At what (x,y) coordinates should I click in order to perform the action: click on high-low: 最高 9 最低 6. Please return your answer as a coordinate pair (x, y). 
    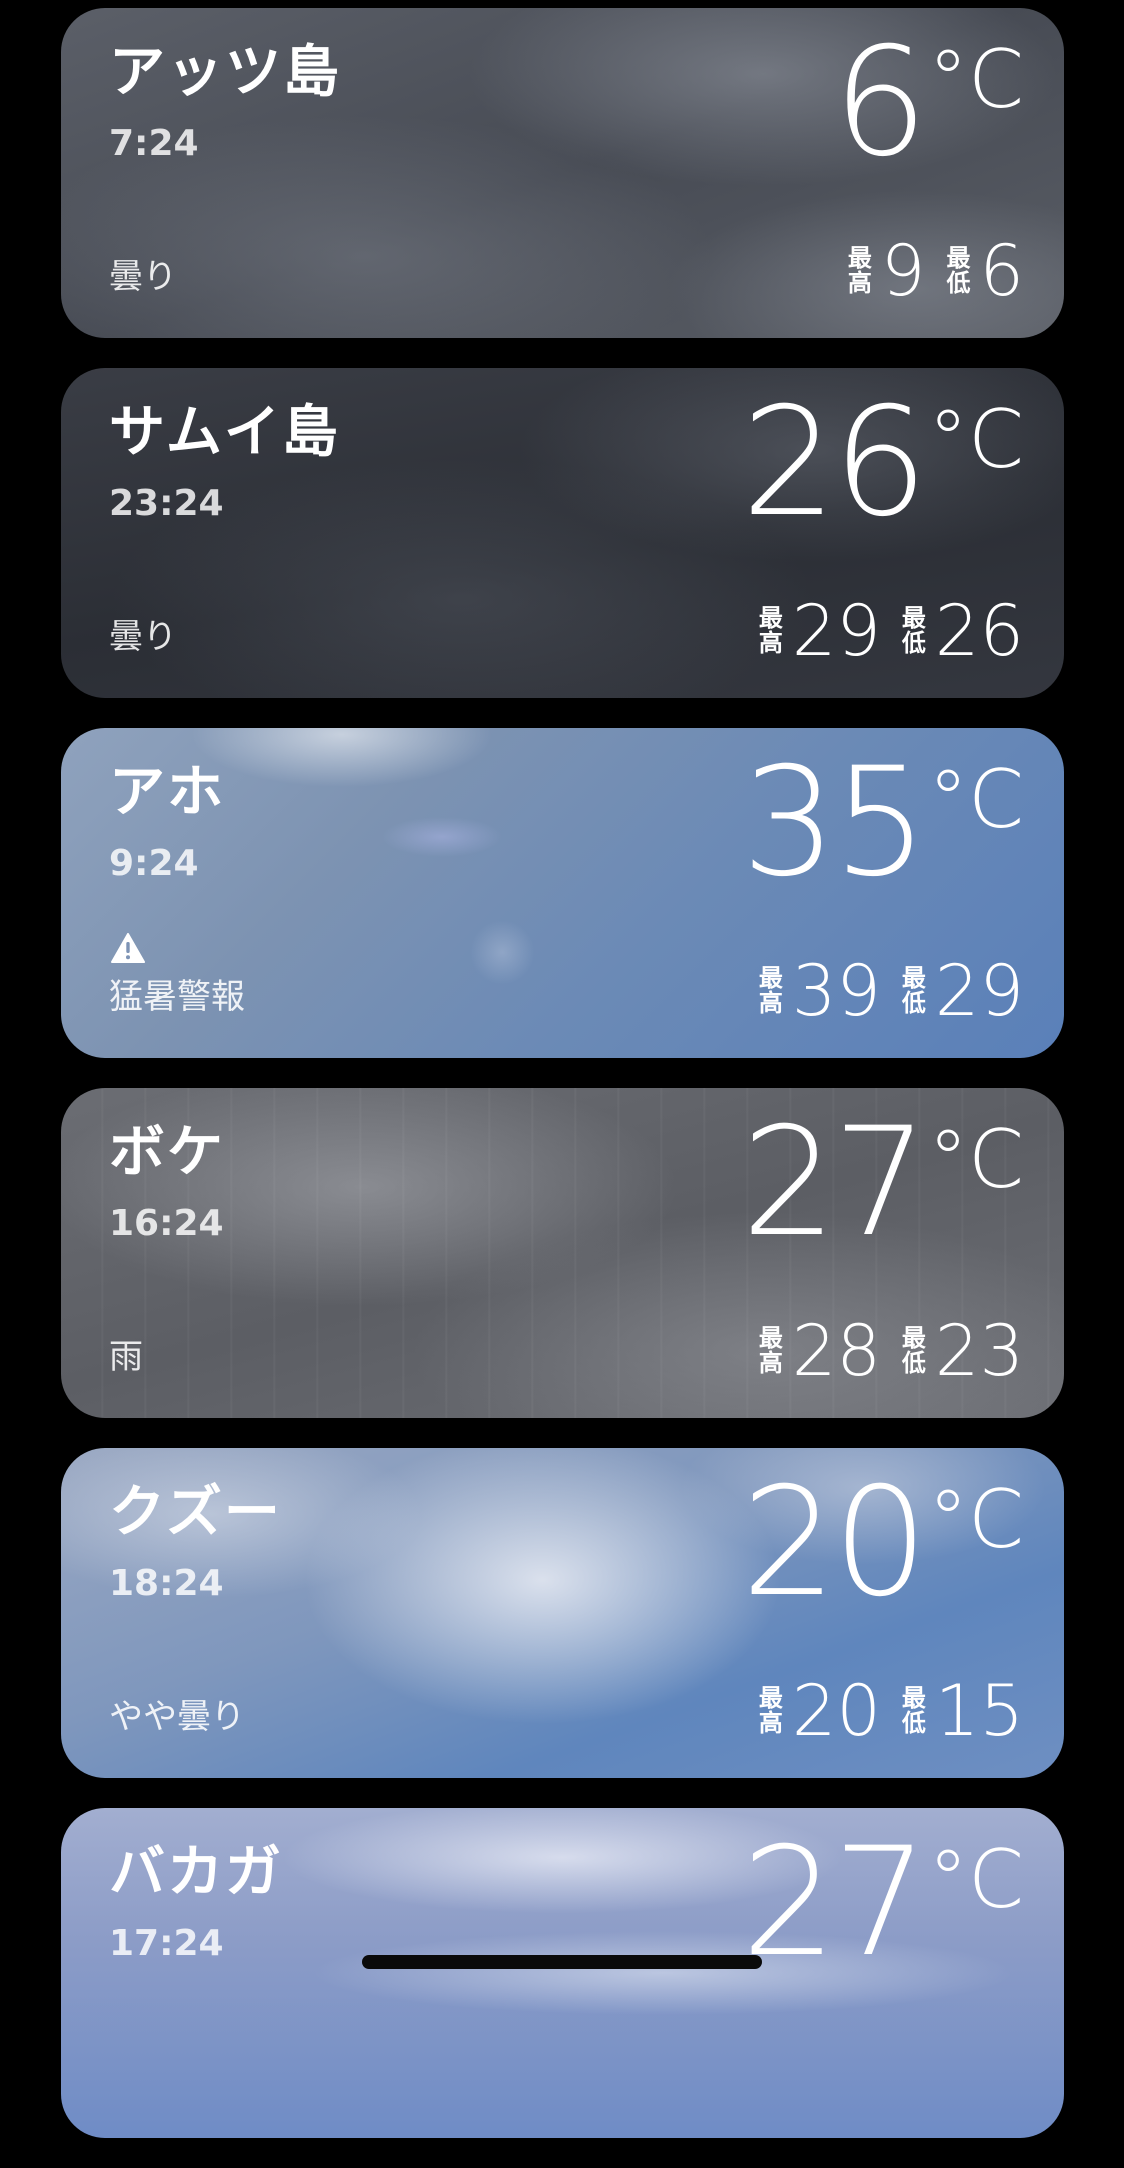
    Looking at the image, I should click on (935, 271).